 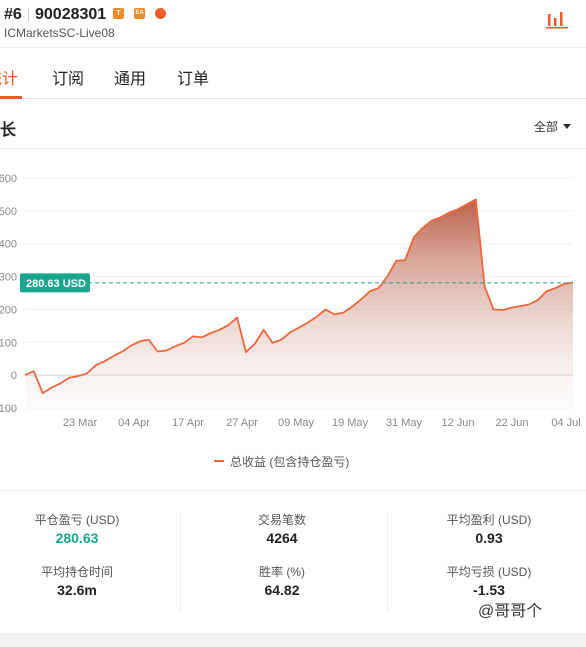 I want to click on legend-swatch, so click(x=219, y=461).